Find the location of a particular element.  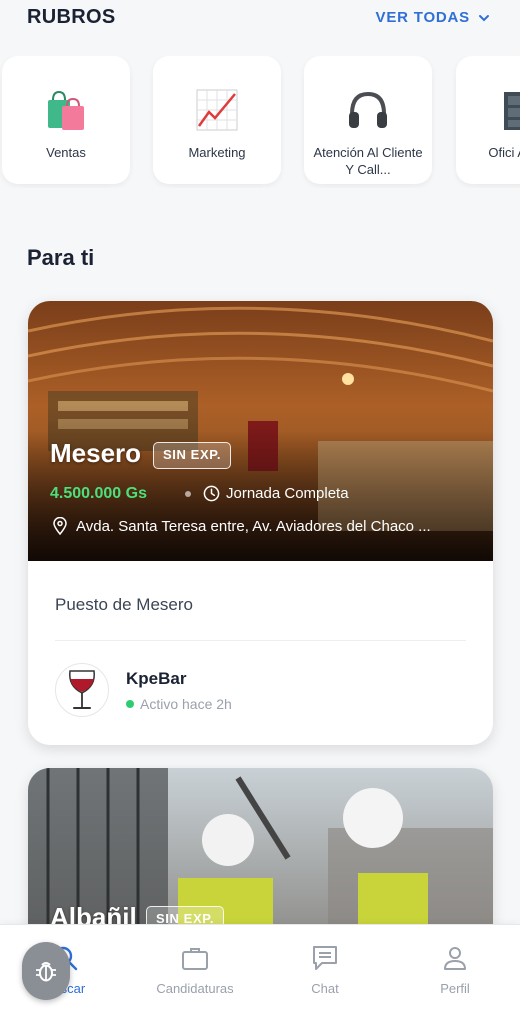

company-avatar is located at coordinates (82, 690).